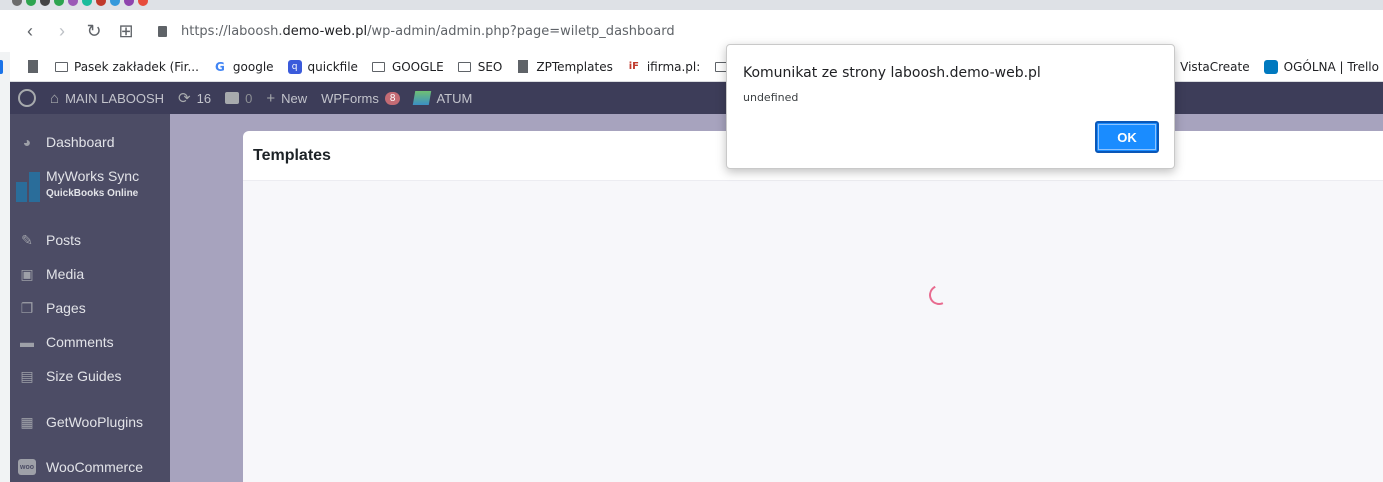 The width and height of the screenshot is (1383, 482). I want to click on bookmark-item: q quickfile, so click(322, 66).